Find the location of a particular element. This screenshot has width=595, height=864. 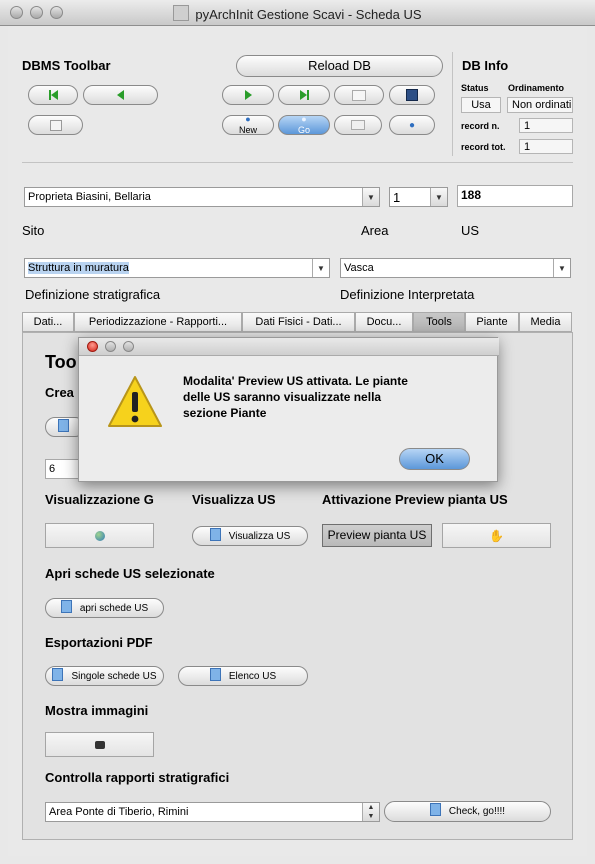

dbms-toolbar-title: DBMS Toolbar is located at coordinates (66, 65).